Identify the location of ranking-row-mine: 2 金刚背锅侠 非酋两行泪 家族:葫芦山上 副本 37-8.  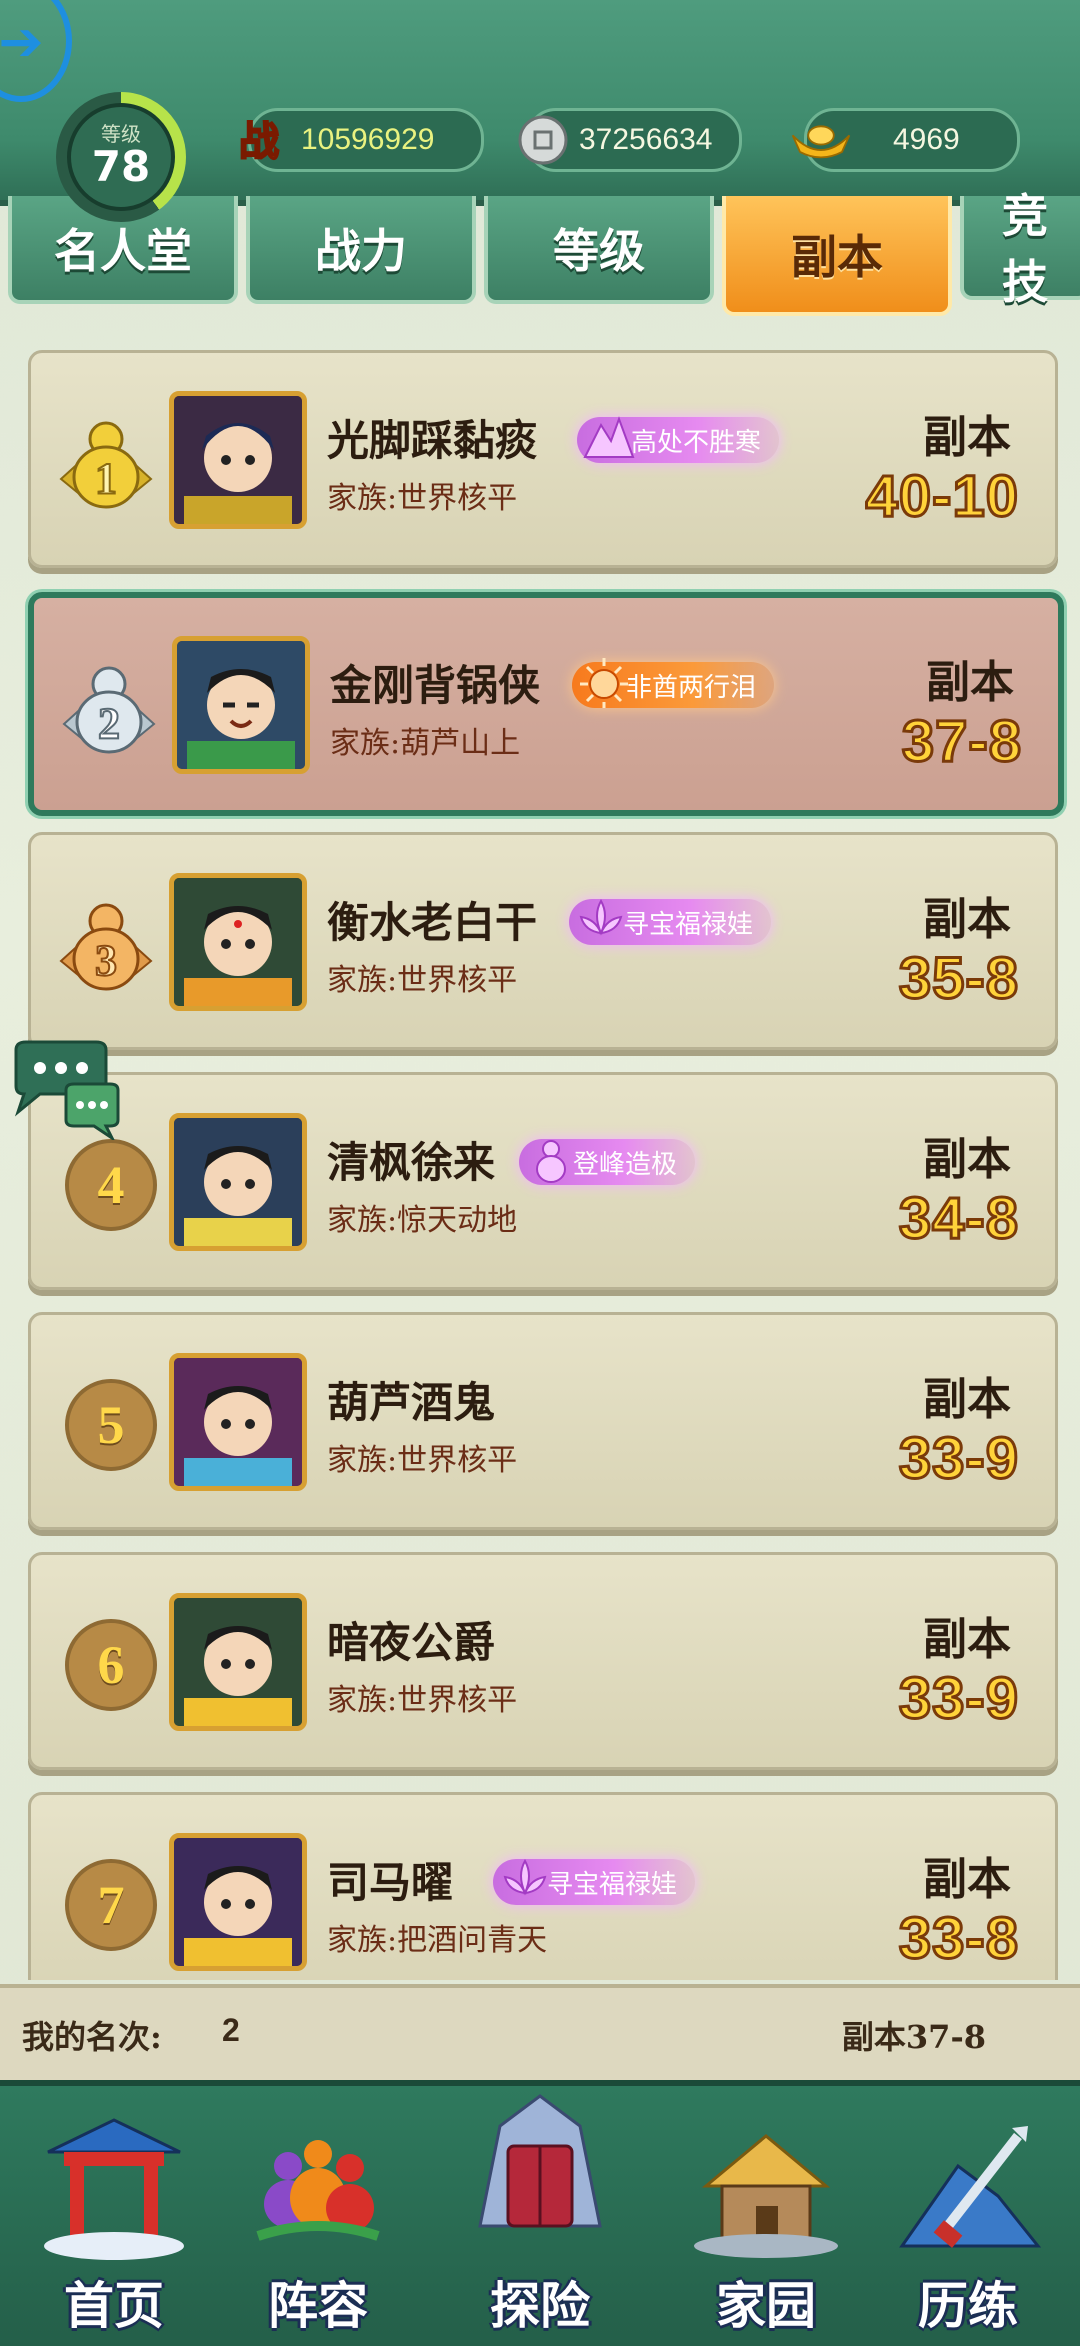
(546, 704).